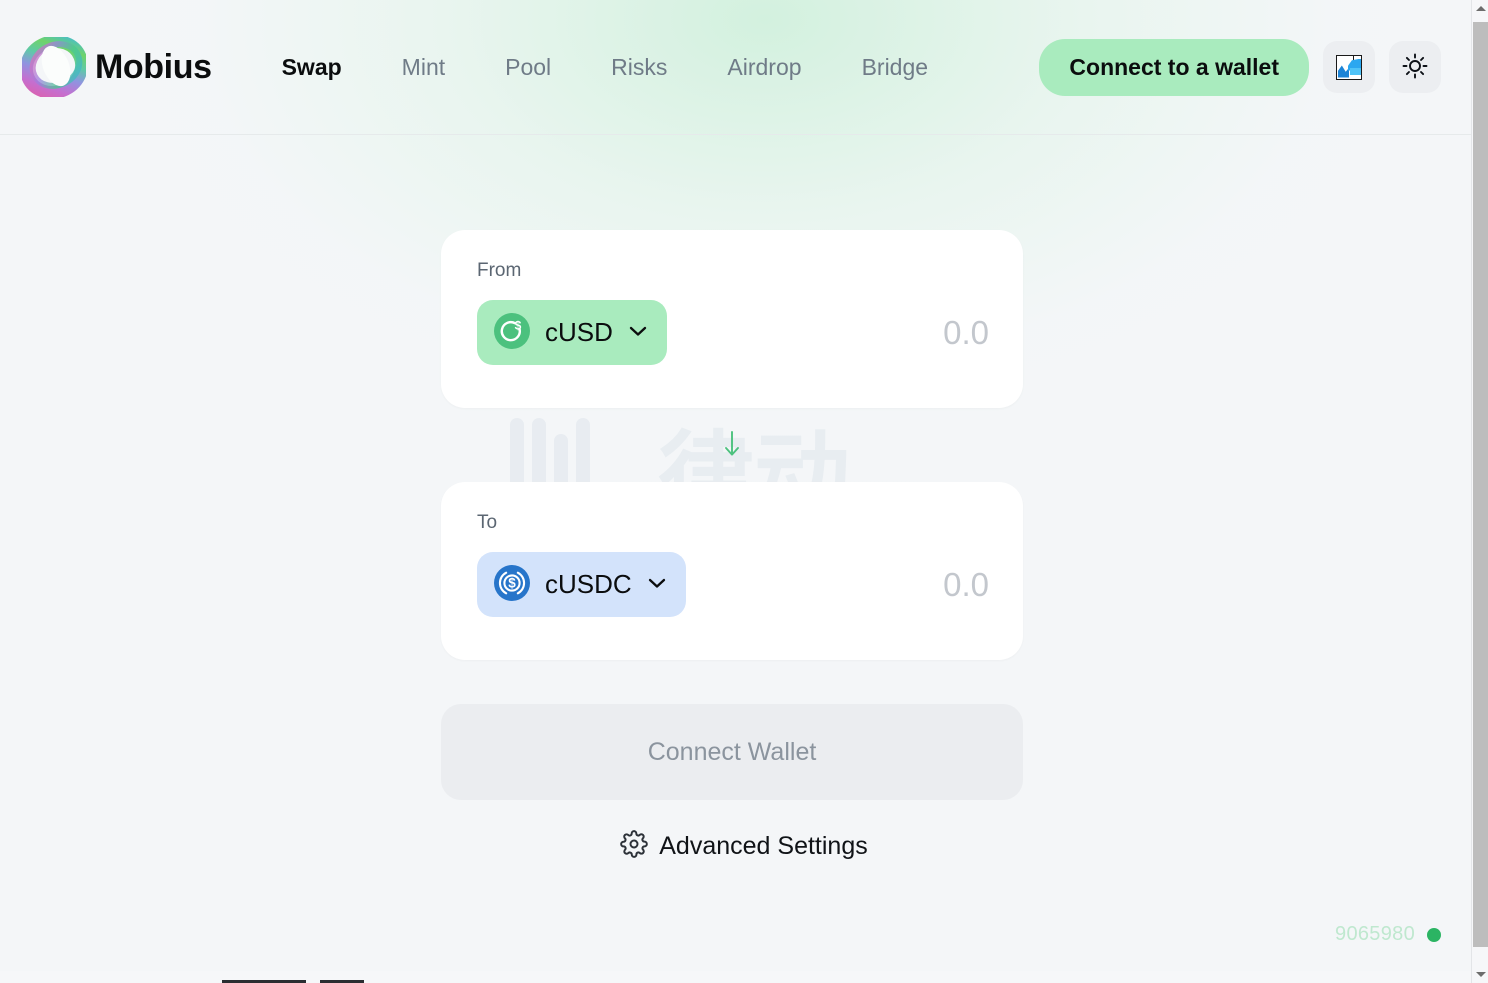 The height and width of the screenshot is (983, 1488). Describe the element at coordinates (312, 67) in the screenshot. I see `nav-item-swap: Swap` at that location.